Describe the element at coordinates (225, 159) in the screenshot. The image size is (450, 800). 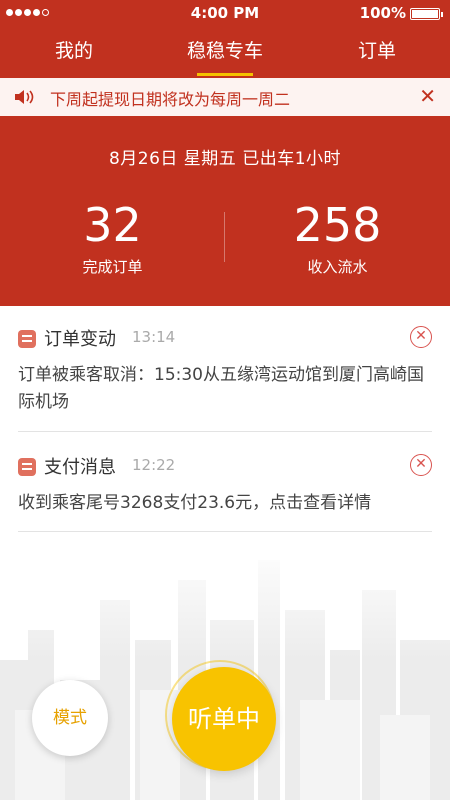
I see `date-line: 8月26日 星期五 已出车1小时` at that location.